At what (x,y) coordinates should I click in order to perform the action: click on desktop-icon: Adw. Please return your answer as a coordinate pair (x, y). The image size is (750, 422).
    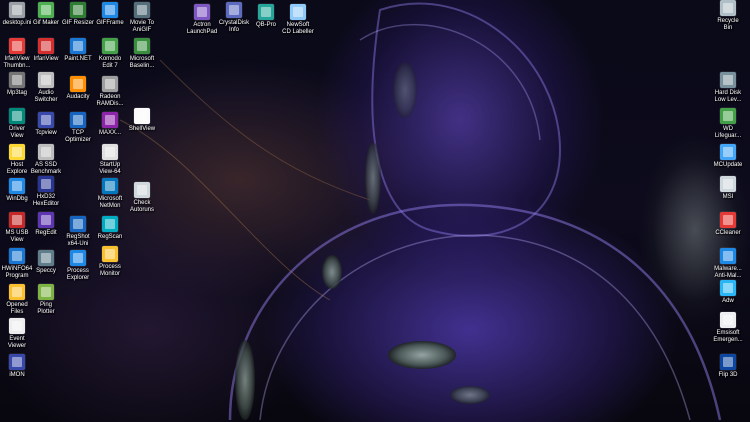
    Looking at the image, I should click on (728, 292).